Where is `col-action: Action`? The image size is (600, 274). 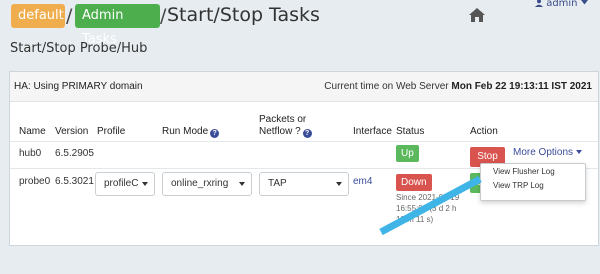 col-action: Action is located at coordinates (484, 131).